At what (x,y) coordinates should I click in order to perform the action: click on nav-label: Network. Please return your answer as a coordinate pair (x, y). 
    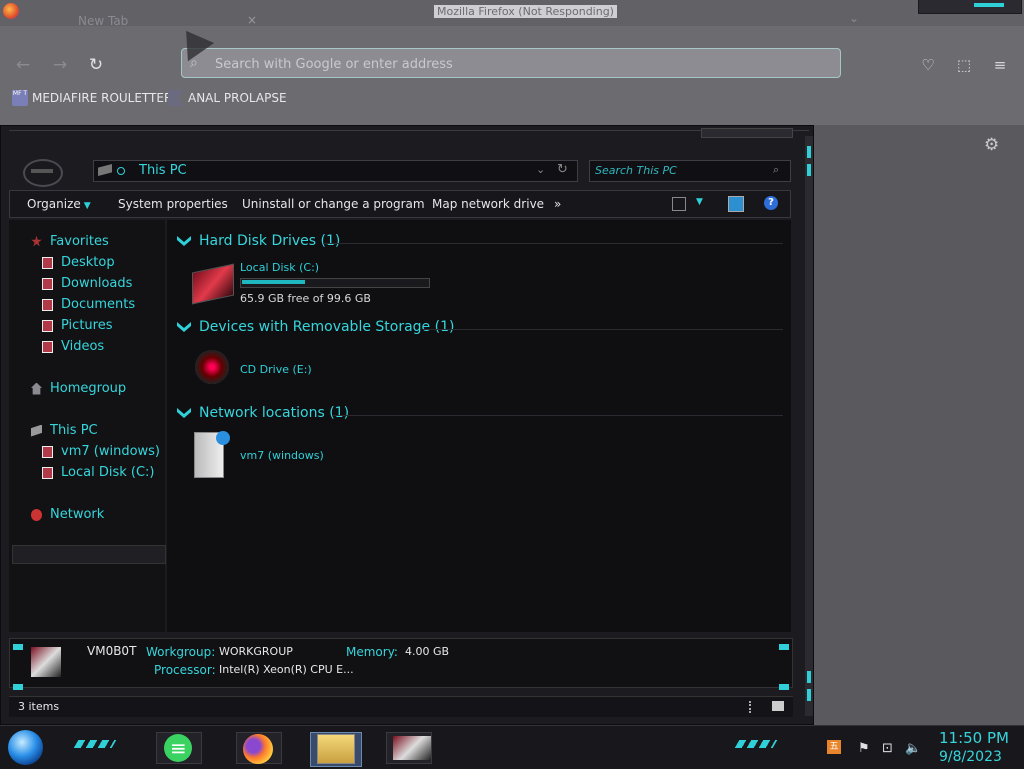
    Looking at the image, I should click on (77, 514).